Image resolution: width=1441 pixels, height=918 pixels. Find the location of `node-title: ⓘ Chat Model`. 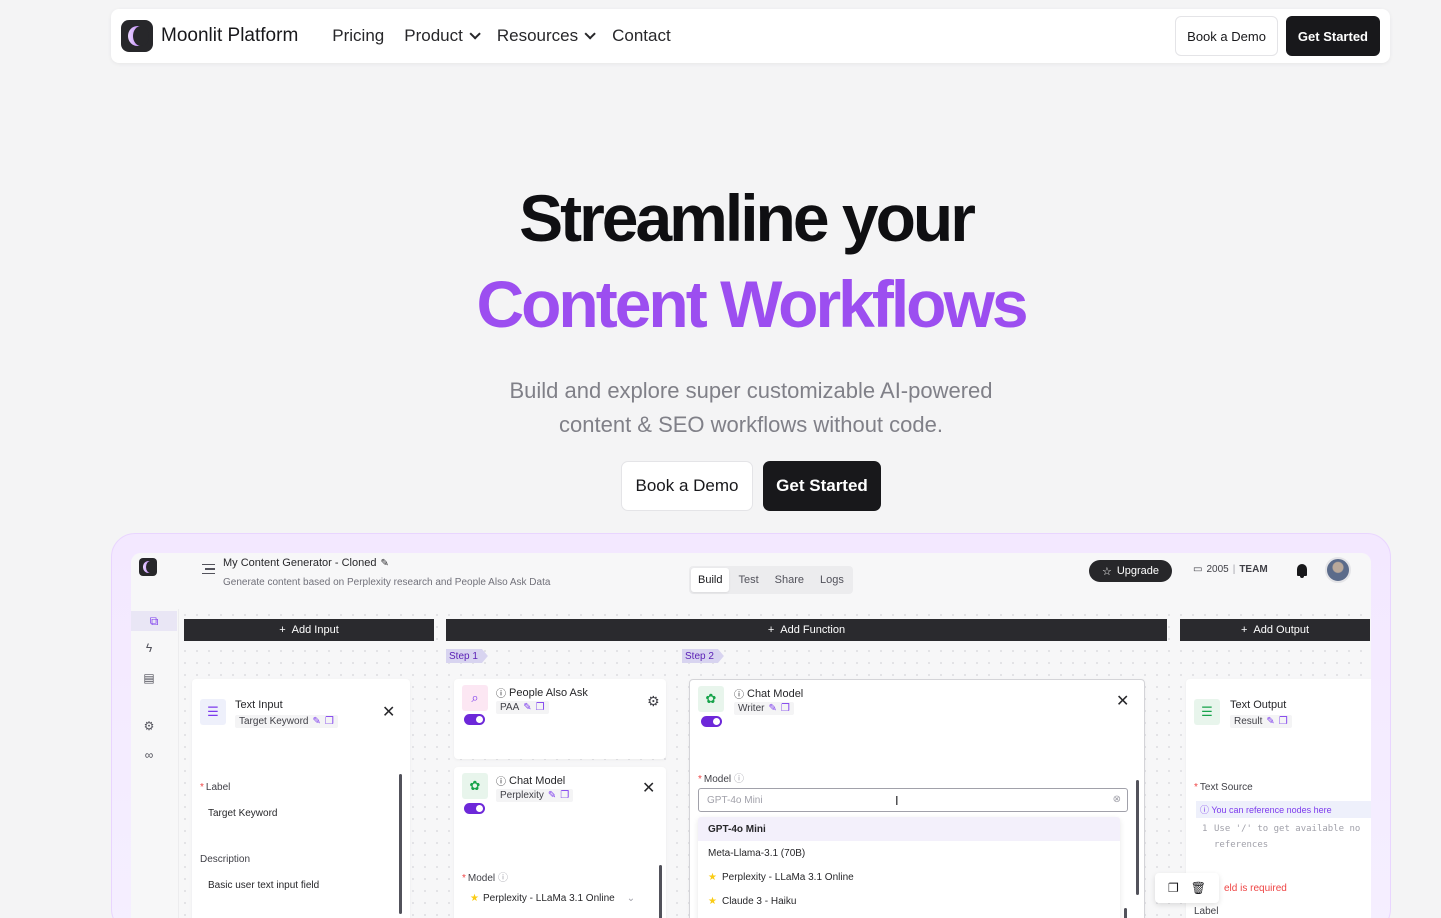

node-title: ⓘ Chat Model is located at coordinates (769, 694).